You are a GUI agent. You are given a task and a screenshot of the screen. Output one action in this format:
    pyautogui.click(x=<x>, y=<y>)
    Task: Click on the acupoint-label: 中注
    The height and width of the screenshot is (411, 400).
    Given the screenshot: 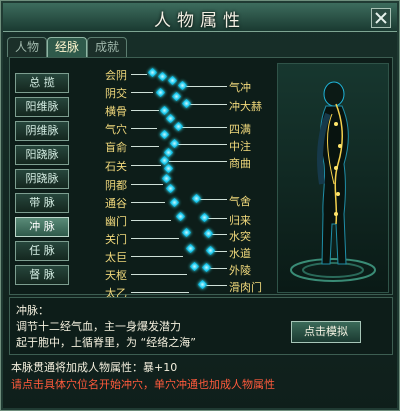 What is the action you would take?
    pyautogui.click(x=240, y=146)
    